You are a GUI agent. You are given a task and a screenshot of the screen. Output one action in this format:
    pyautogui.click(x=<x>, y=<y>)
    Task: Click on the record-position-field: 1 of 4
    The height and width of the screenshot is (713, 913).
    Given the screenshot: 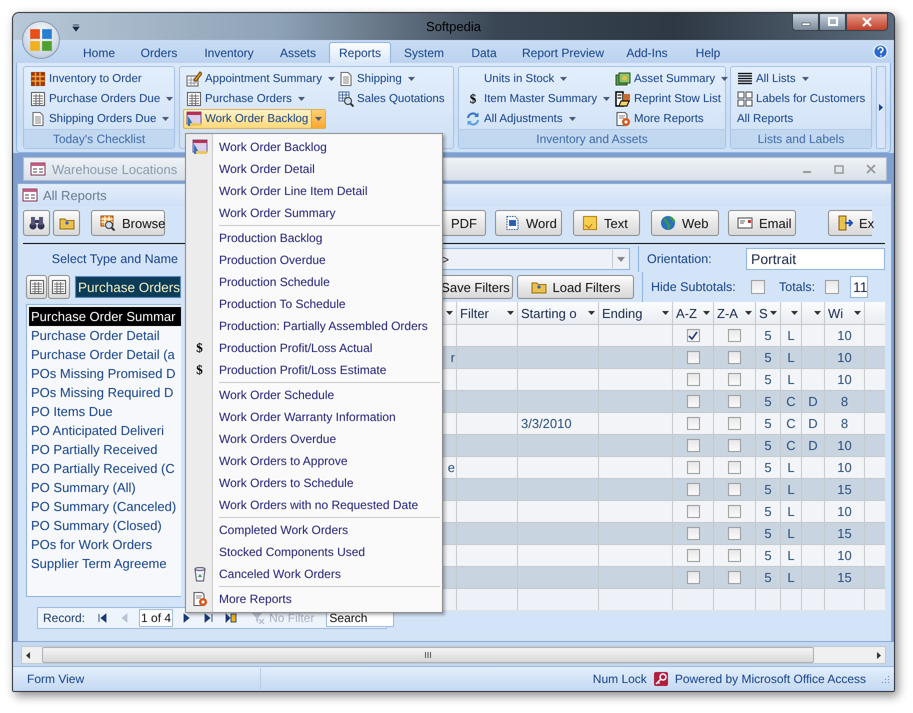 What is the action you would take?
    pyautogui.click(x=156, y=618)
    